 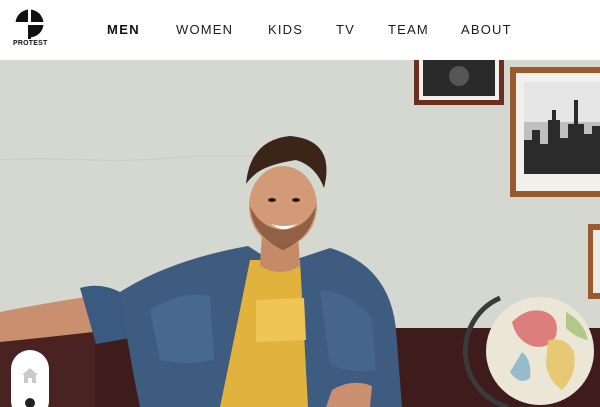 I want to click on home-icon, so click(x=30, y=375).